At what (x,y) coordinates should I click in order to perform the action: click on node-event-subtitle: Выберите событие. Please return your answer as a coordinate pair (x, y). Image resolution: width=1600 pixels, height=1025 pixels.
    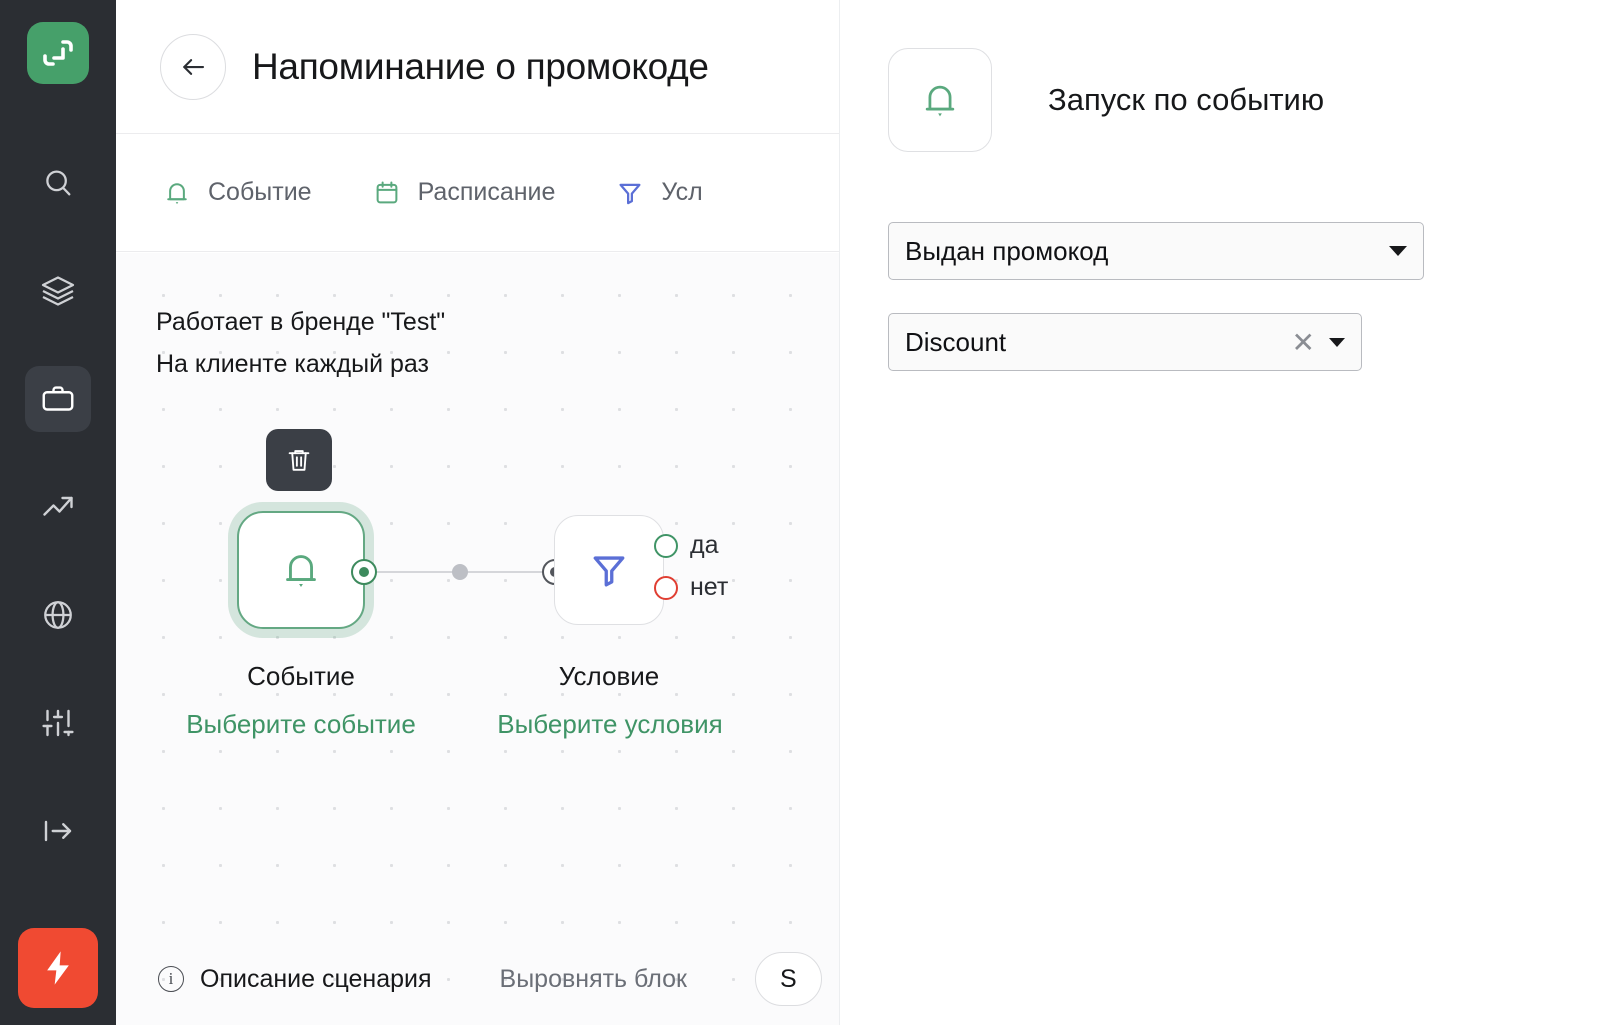
    Looking at the image, I should click on (301, 724).